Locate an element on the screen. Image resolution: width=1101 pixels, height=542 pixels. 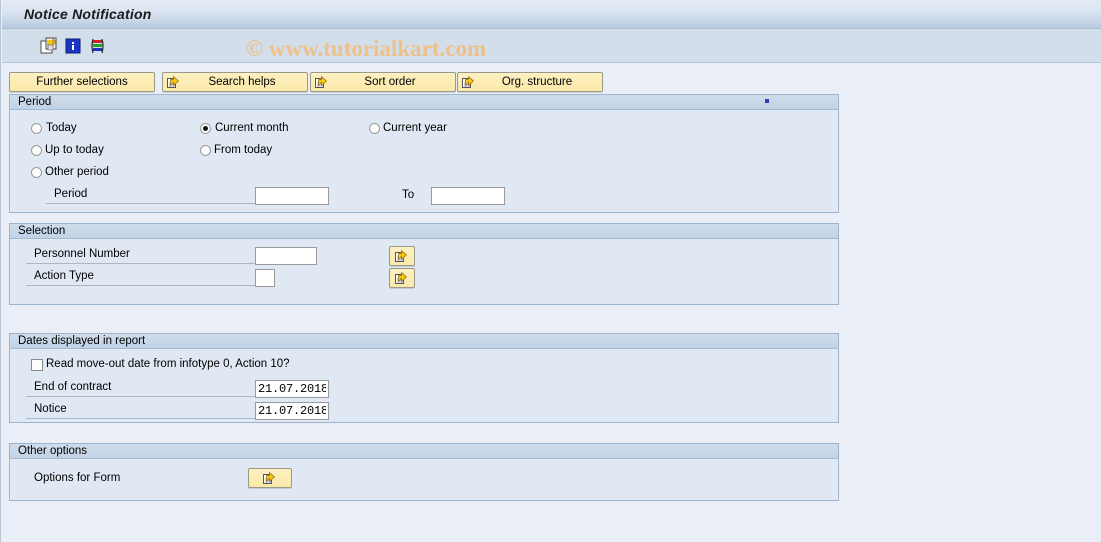
radio-other-period is located at coordinates (36, 172).